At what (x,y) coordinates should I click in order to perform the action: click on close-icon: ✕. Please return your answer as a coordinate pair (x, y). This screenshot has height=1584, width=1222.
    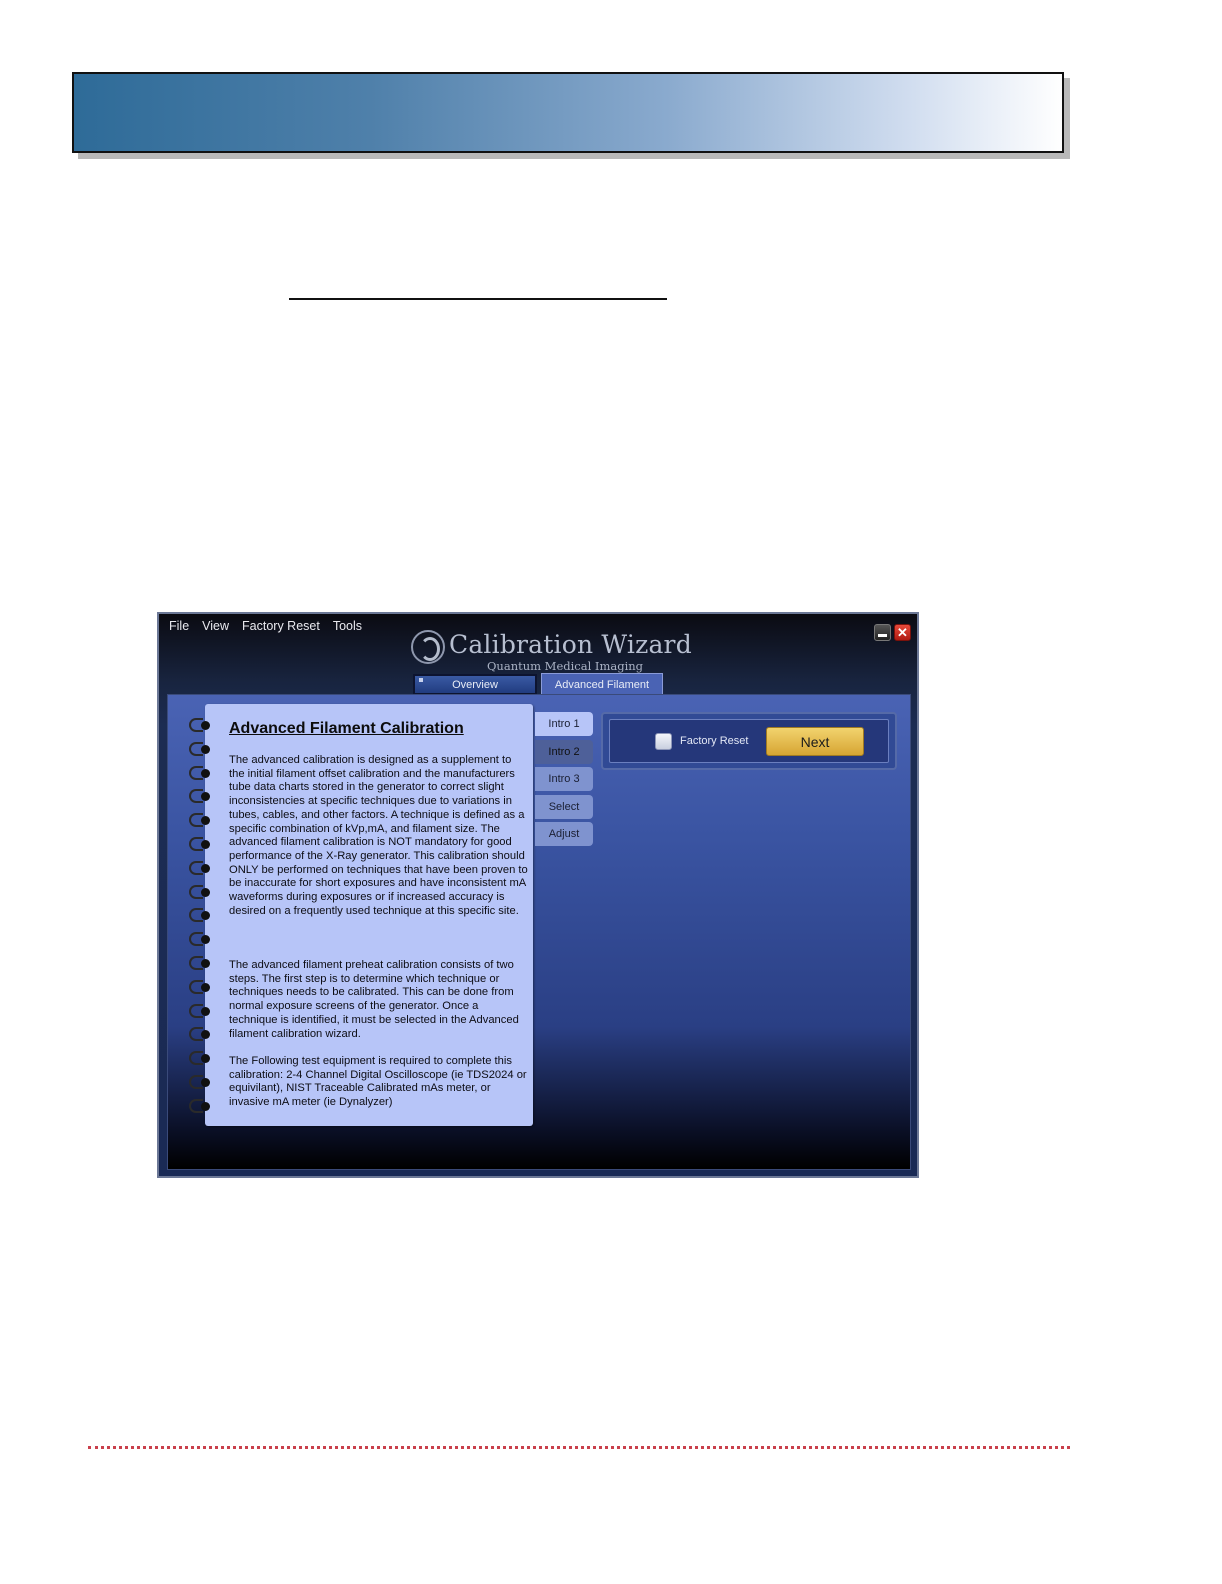
    Looking at the image, I should click on (902, 632).